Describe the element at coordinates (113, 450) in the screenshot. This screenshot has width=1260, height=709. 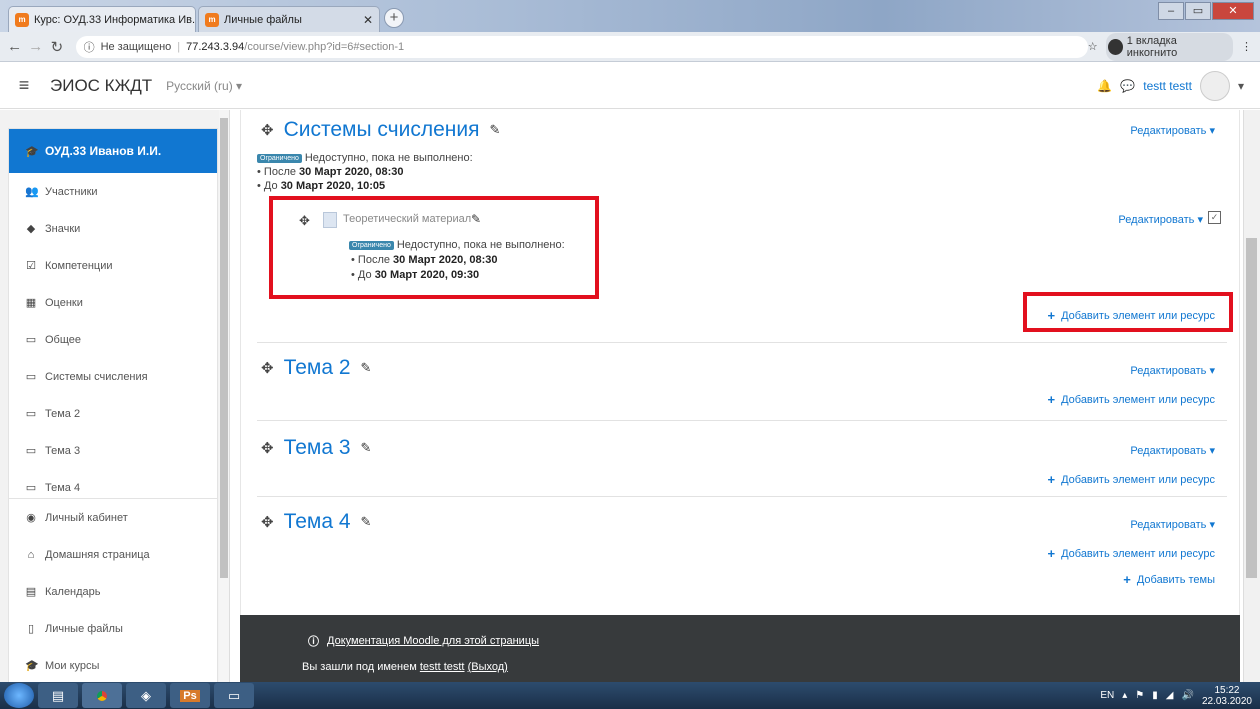
I see `sidebar-item-course-7: ▭ Тема 3` at that location.